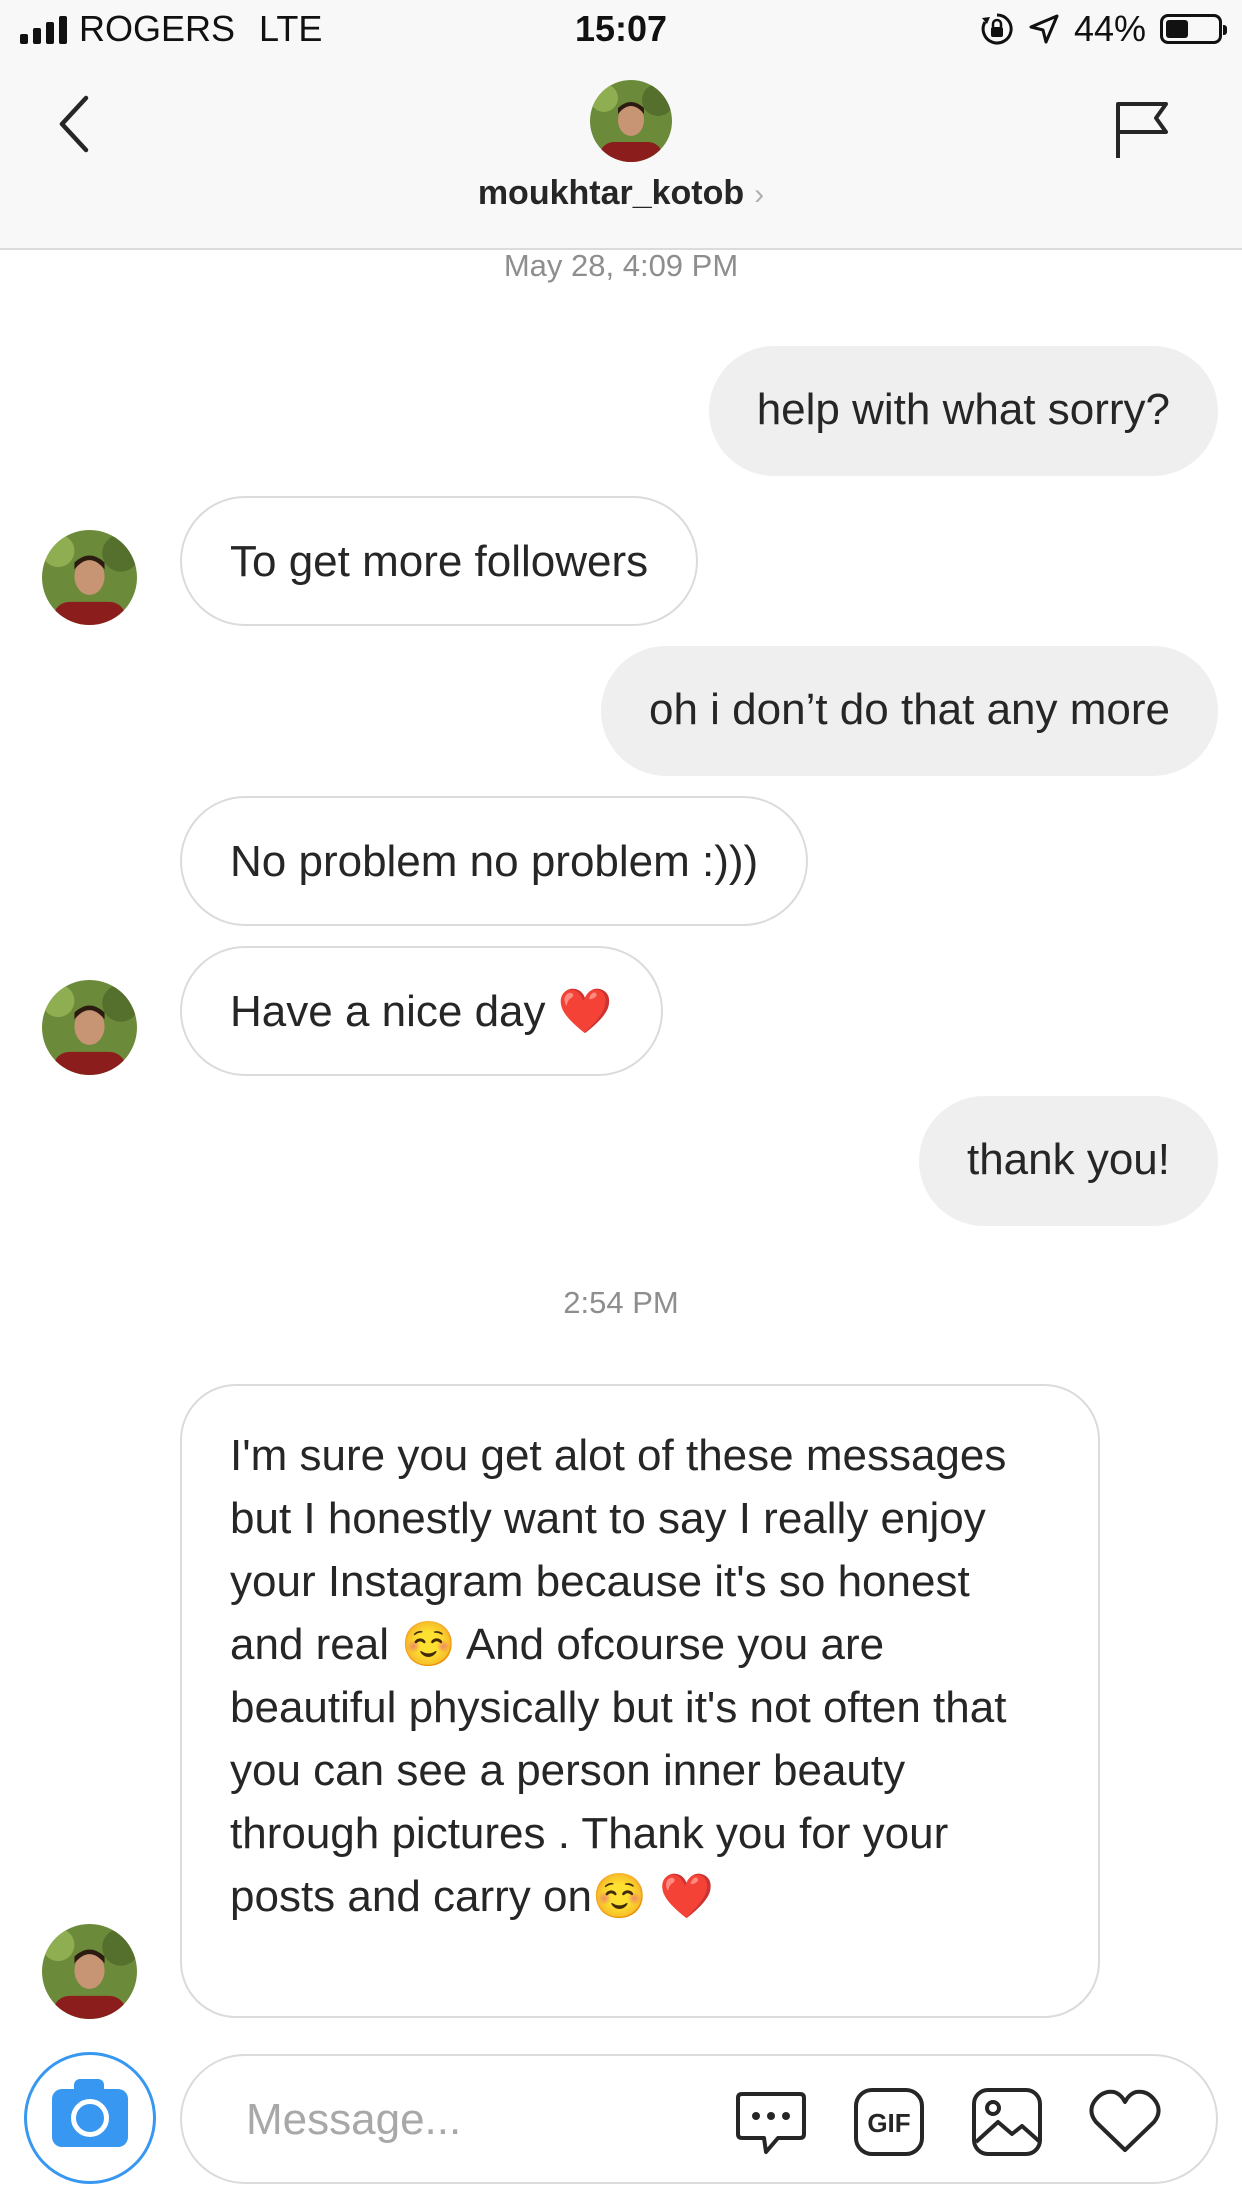 The height and width of the screenshot is (2208, 1242). I want to click on gif-icon: GIF, so click(889, 2121).